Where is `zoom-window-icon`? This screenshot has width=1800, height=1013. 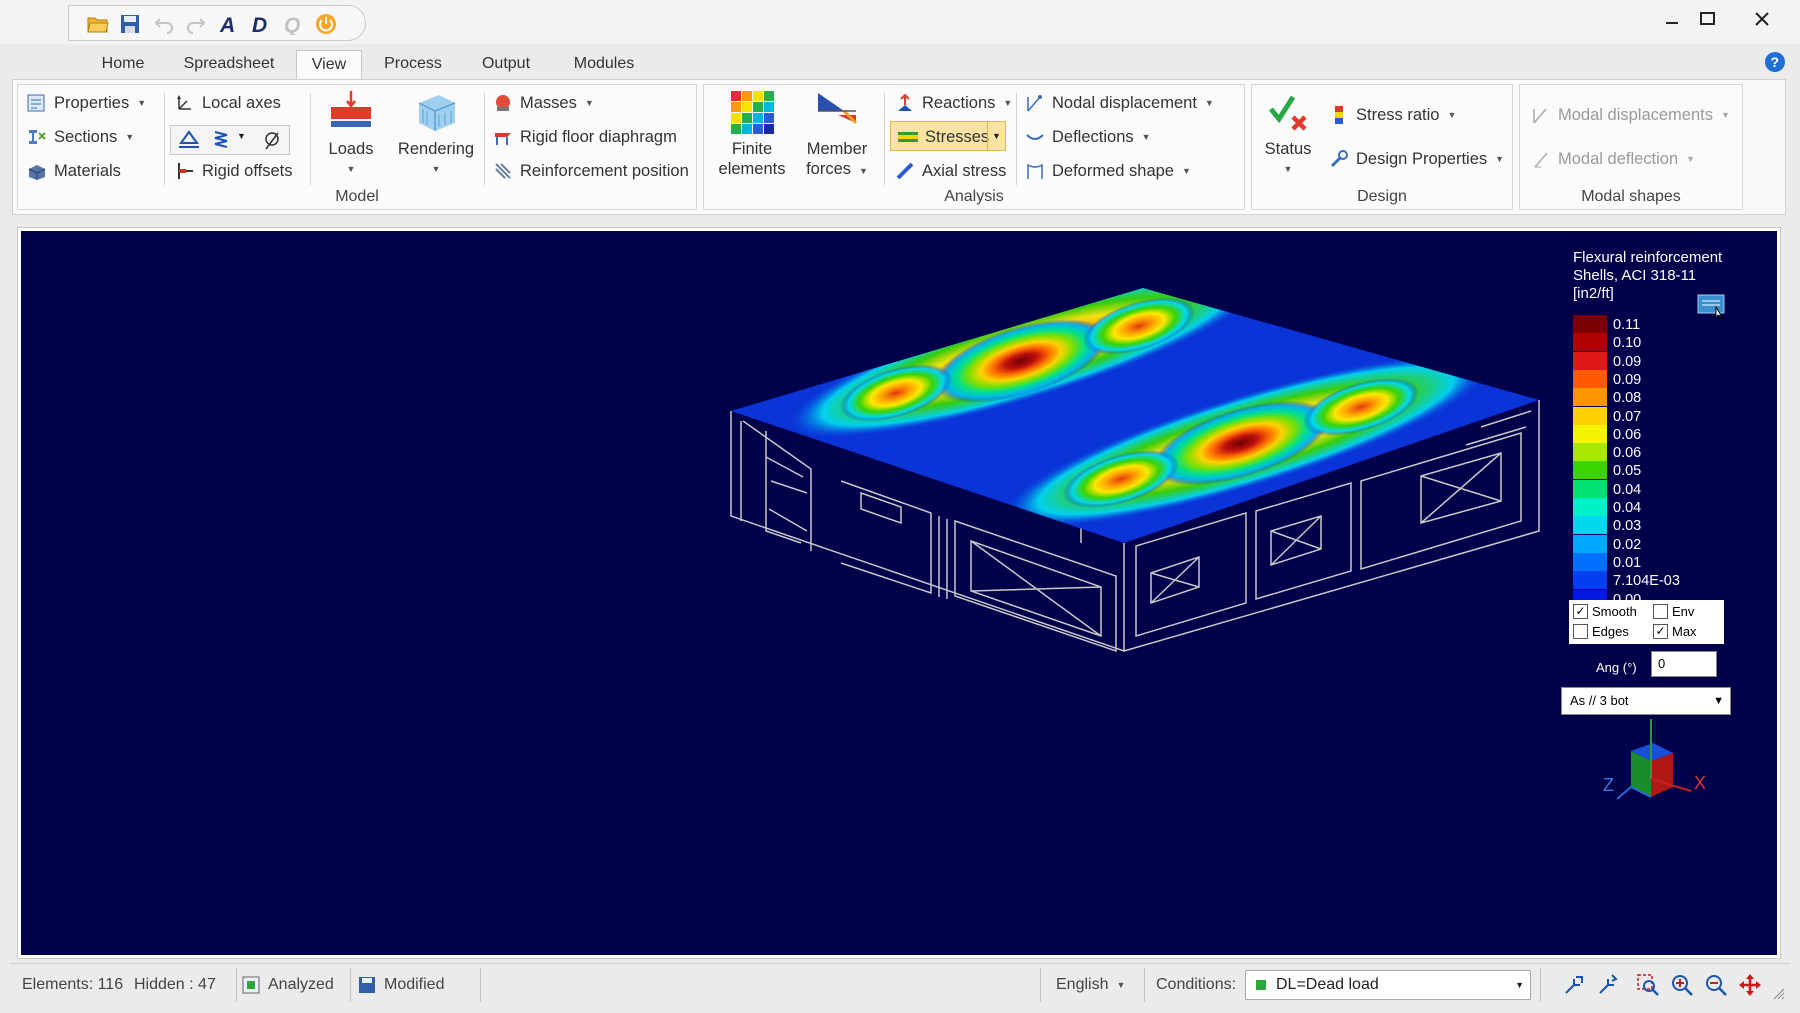
zoom-window-icon is located at coordinates (1648, 985).